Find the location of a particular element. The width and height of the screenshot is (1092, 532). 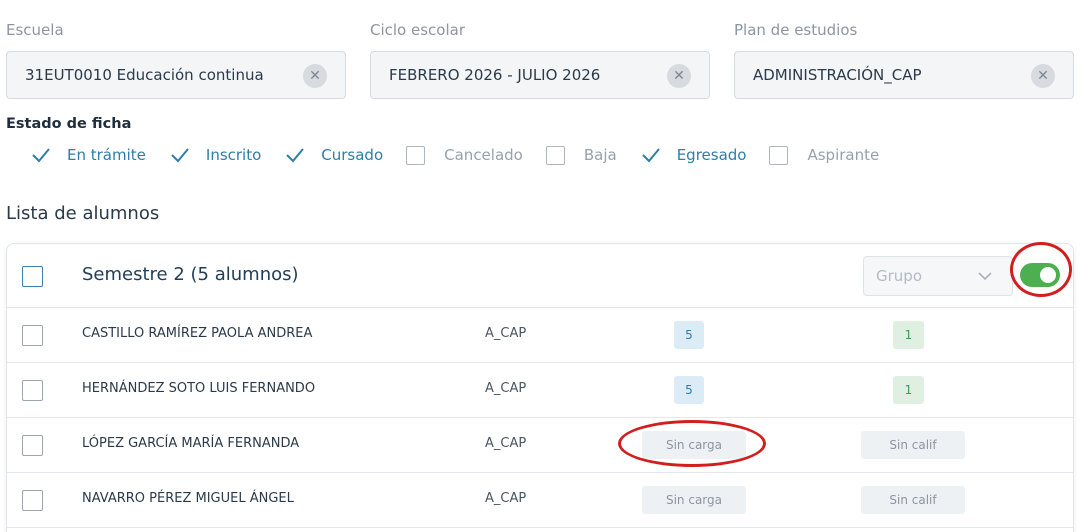

table-row: CASTILLO RAMÍREZ PAOLA ANDREA A_CAP 5 1 is located at coordinates (540, 335).